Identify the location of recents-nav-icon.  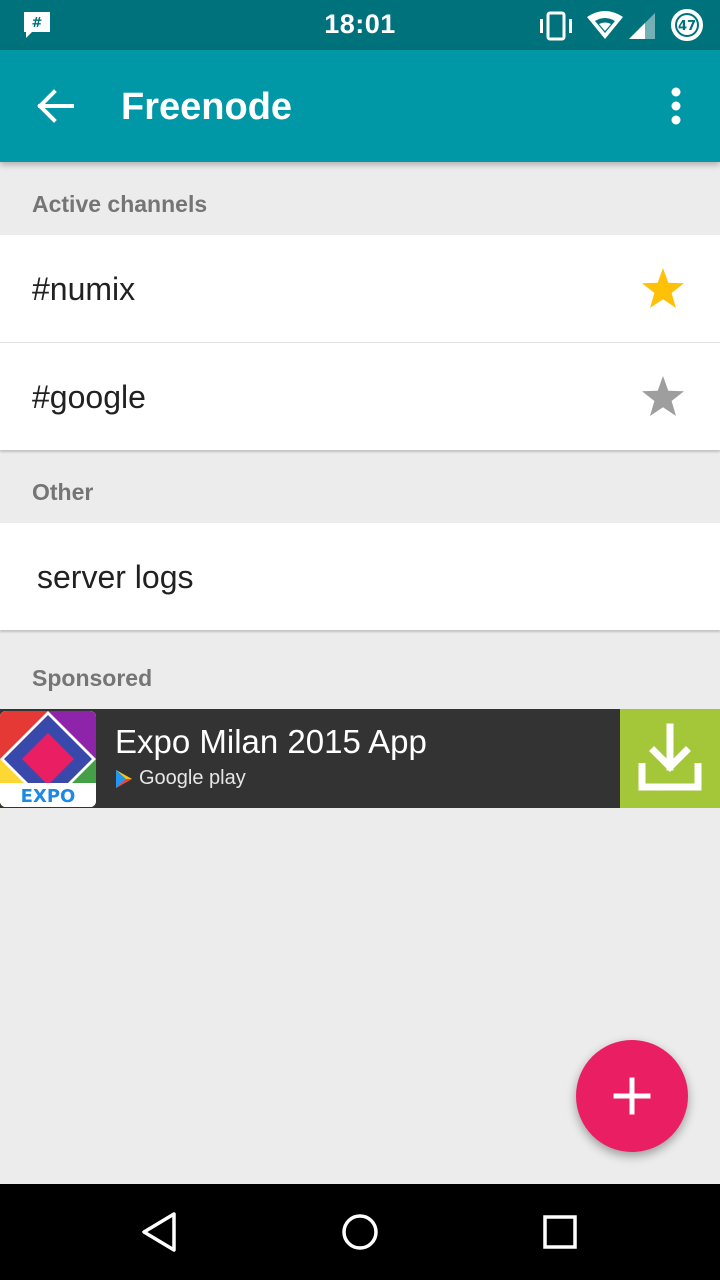
(560, 1232).